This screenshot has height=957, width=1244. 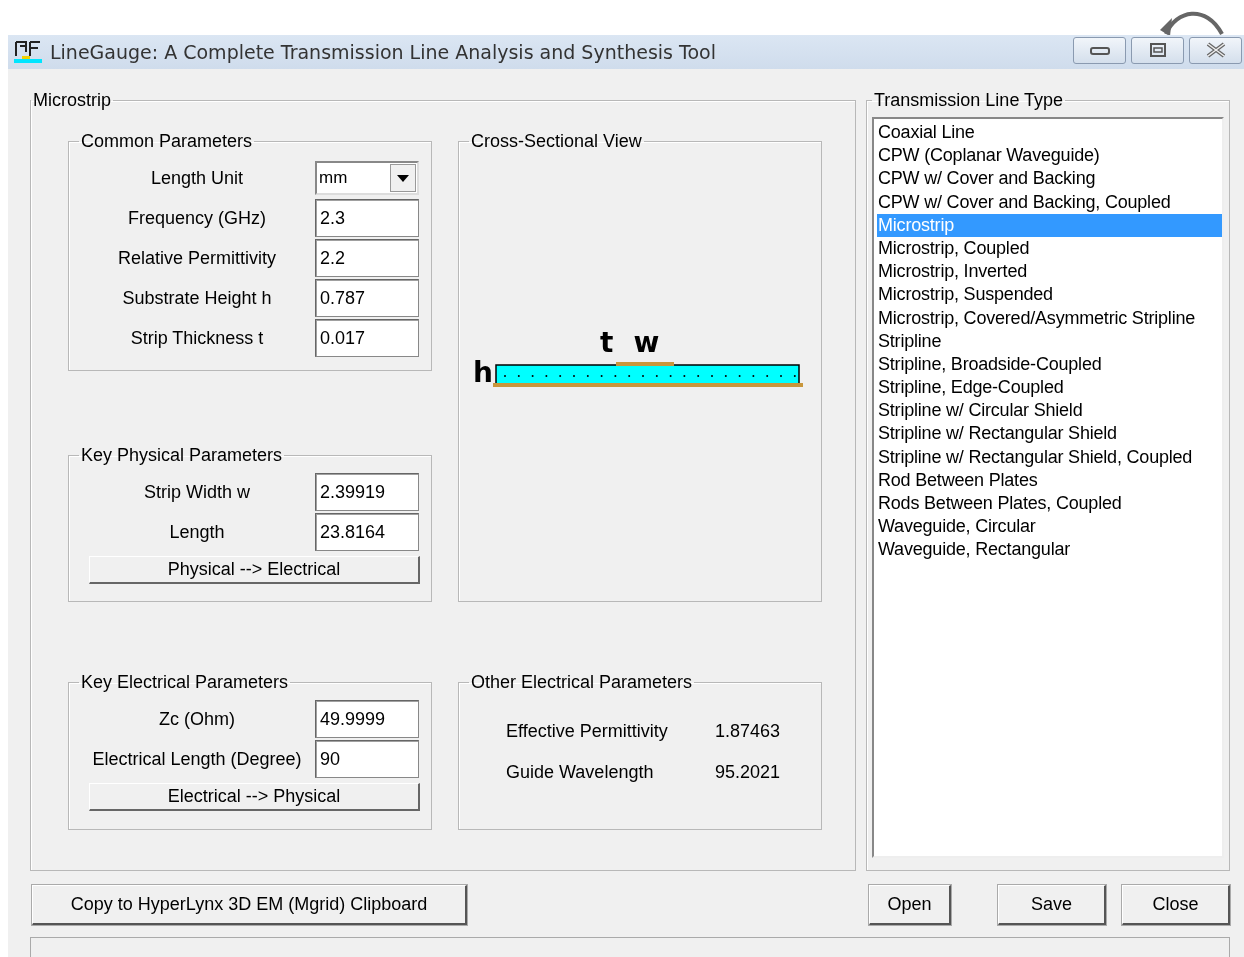 What do you see at coordinates (1049, 388) in the screenshot?
I see `list-item: Stripline, Edge-Coupled` at bounding box center [1049, 388].